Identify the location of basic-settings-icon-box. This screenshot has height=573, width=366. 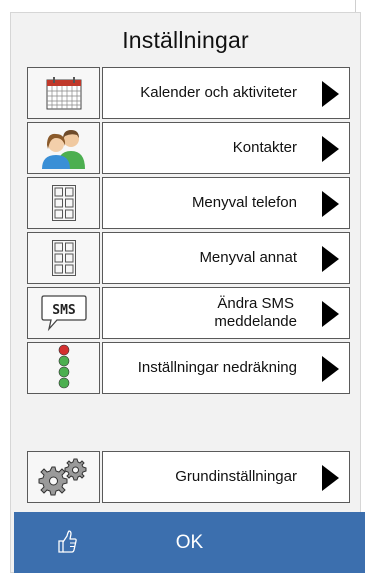
(63, 477).